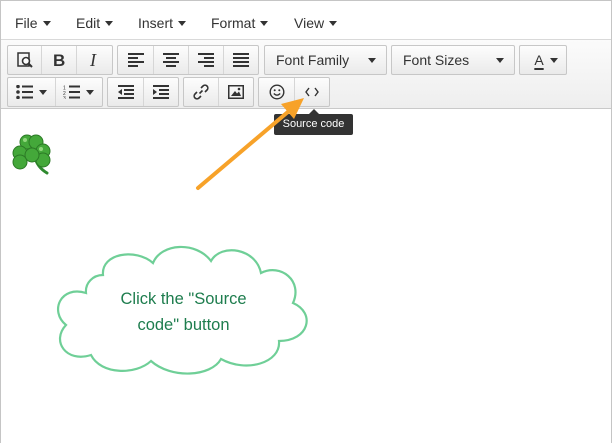  Describe the element at coordinates (183, 312) in the screenshot. I see `callout-text: Click the "Source code" button` at that location.